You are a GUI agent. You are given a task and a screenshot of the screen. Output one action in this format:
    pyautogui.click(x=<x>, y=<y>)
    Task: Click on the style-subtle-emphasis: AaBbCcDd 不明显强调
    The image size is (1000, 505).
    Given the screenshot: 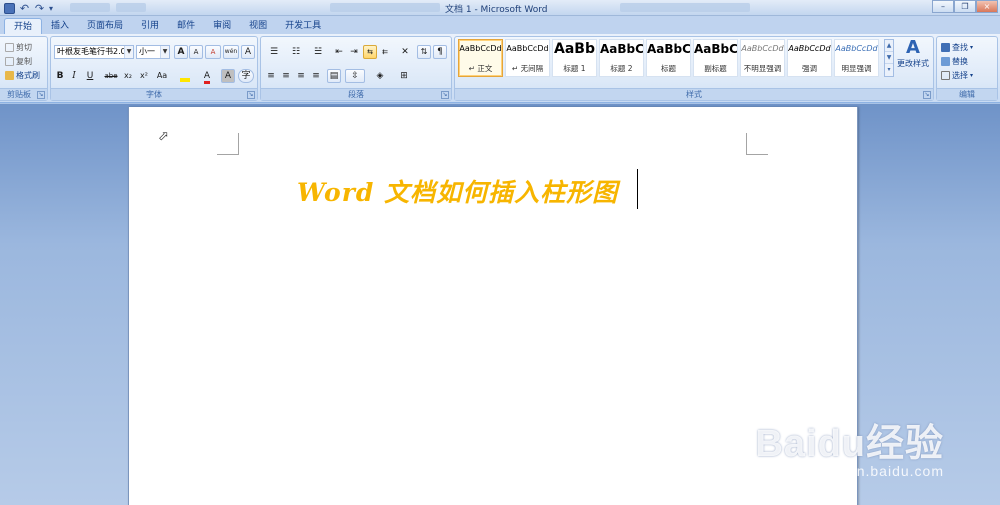 What is the action you would take?
    pyautogui.click(x=762, y=58)
    